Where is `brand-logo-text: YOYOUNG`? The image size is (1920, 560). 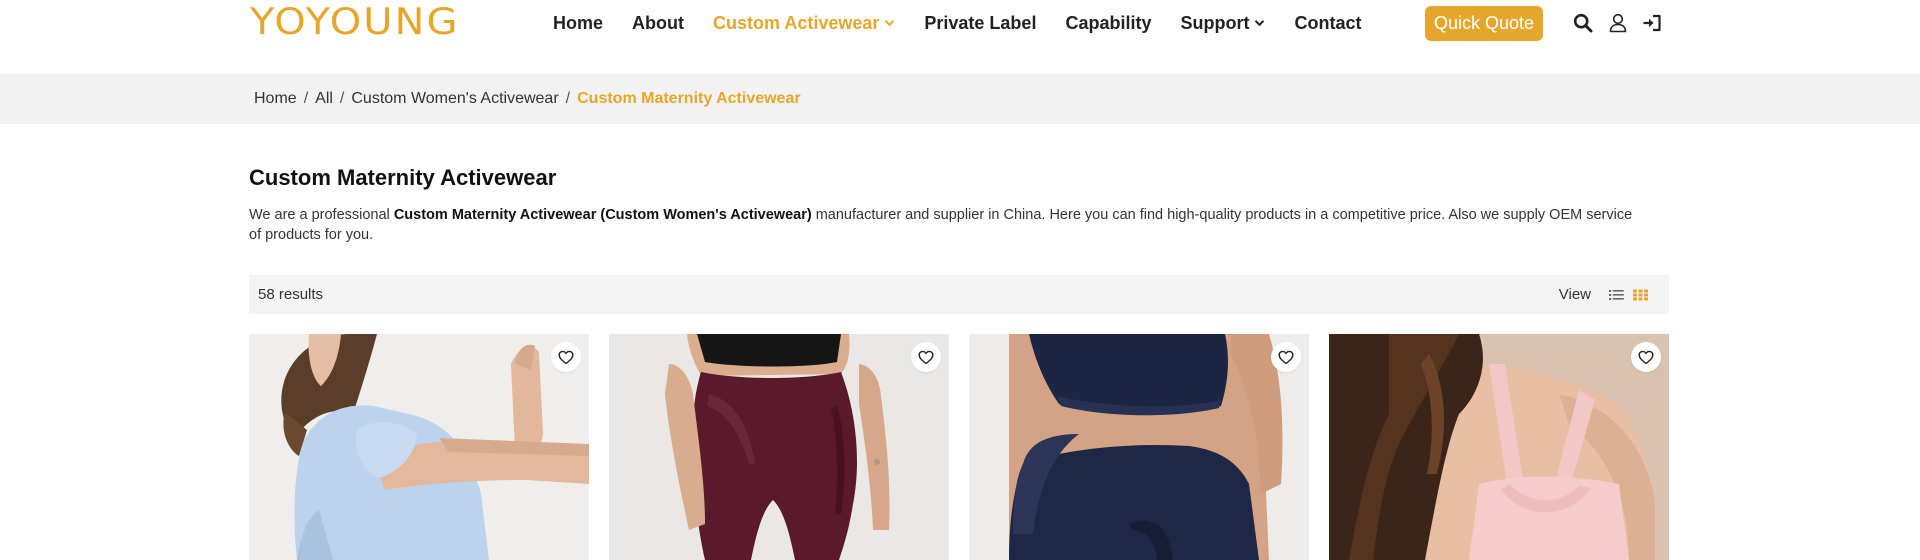 brand-logo-text: YOYOUNG is located at coordinates (355, 22).